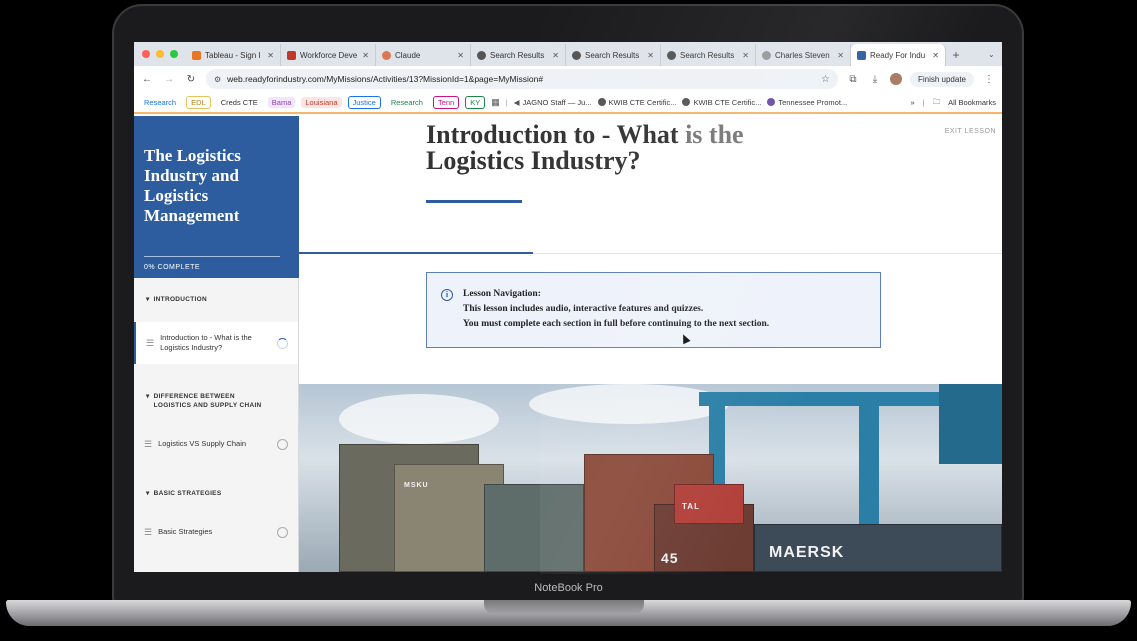  Describe the element at coordinates (807, 552) in the screenshot. I see `container-label: MAERSK` at that location.